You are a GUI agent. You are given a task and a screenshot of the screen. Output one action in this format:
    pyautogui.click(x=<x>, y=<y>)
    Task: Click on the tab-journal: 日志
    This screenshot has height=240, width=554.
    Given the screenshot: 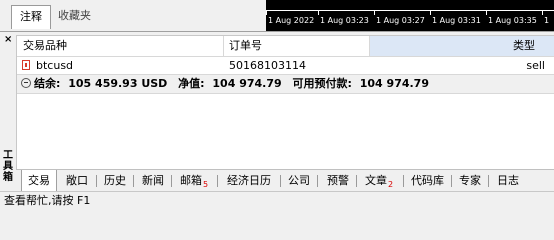 What is the action you would take?
    pyautogui.click(x=508, y=180)
    